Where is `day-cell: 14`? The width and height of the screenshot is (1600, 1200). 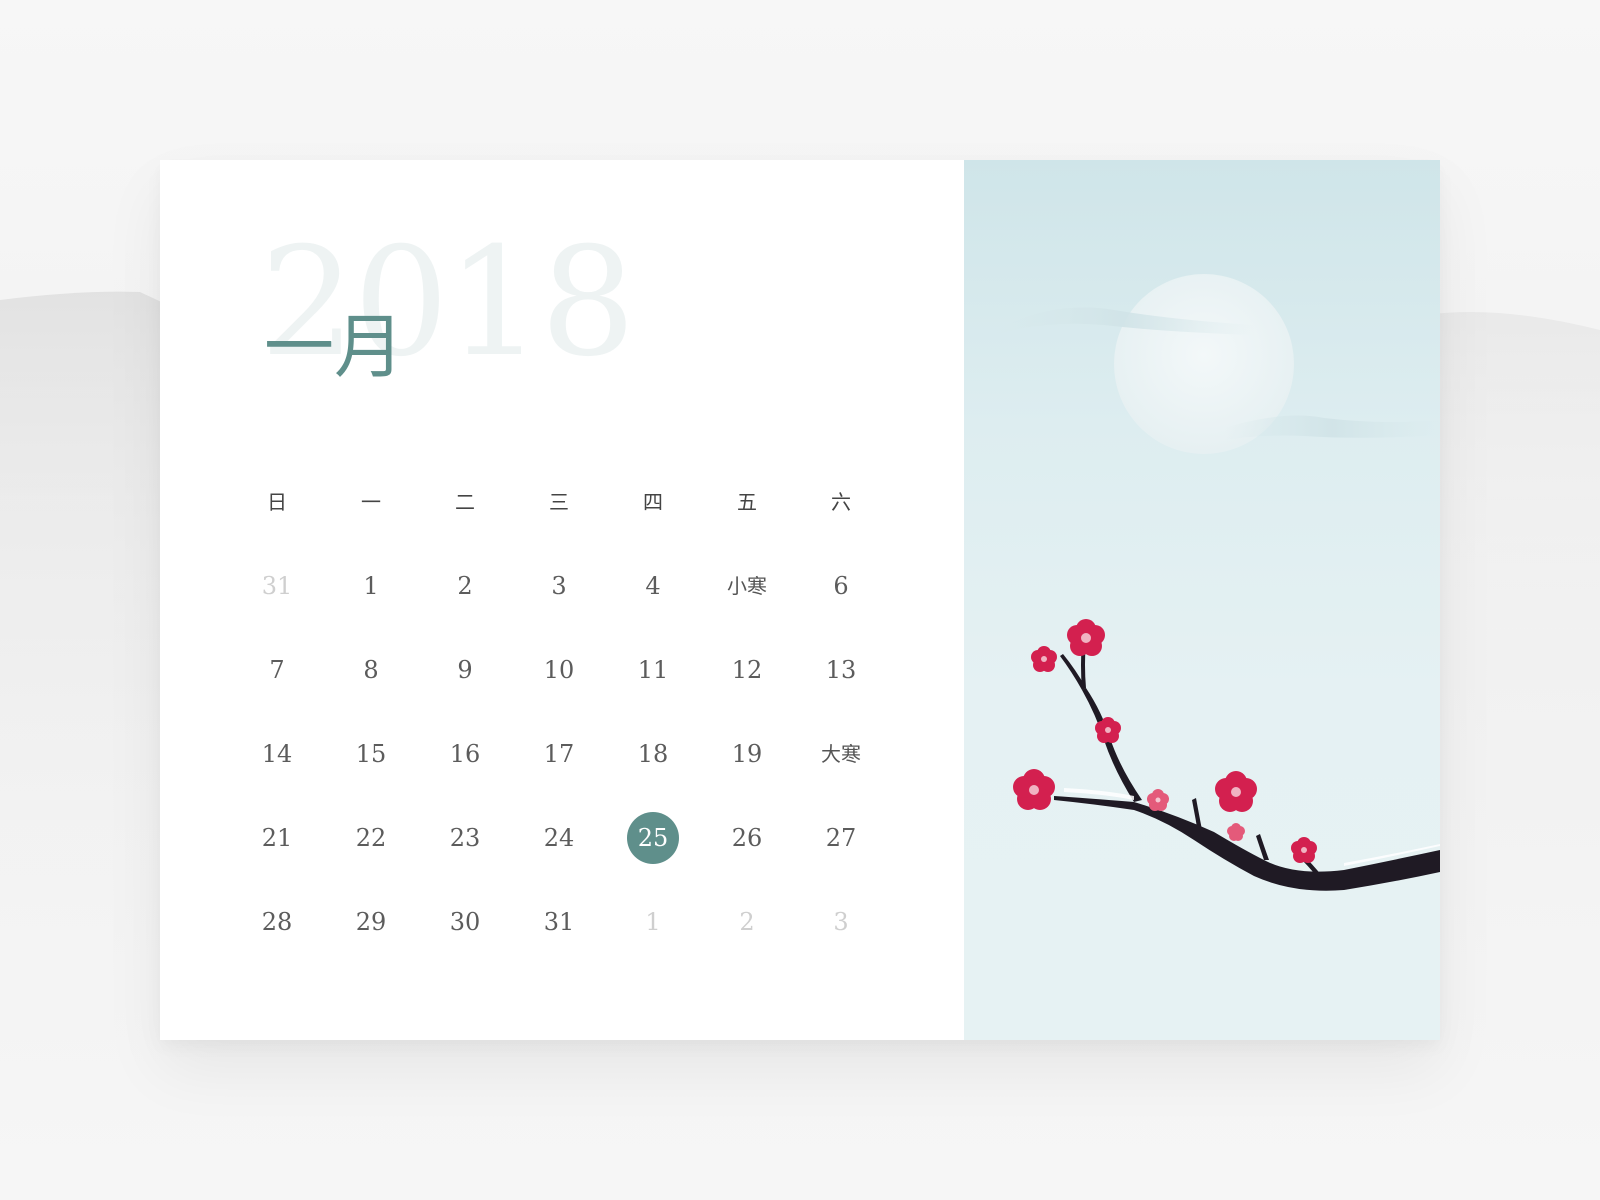 day-cell: 14 is located at coordinates (277, 754).